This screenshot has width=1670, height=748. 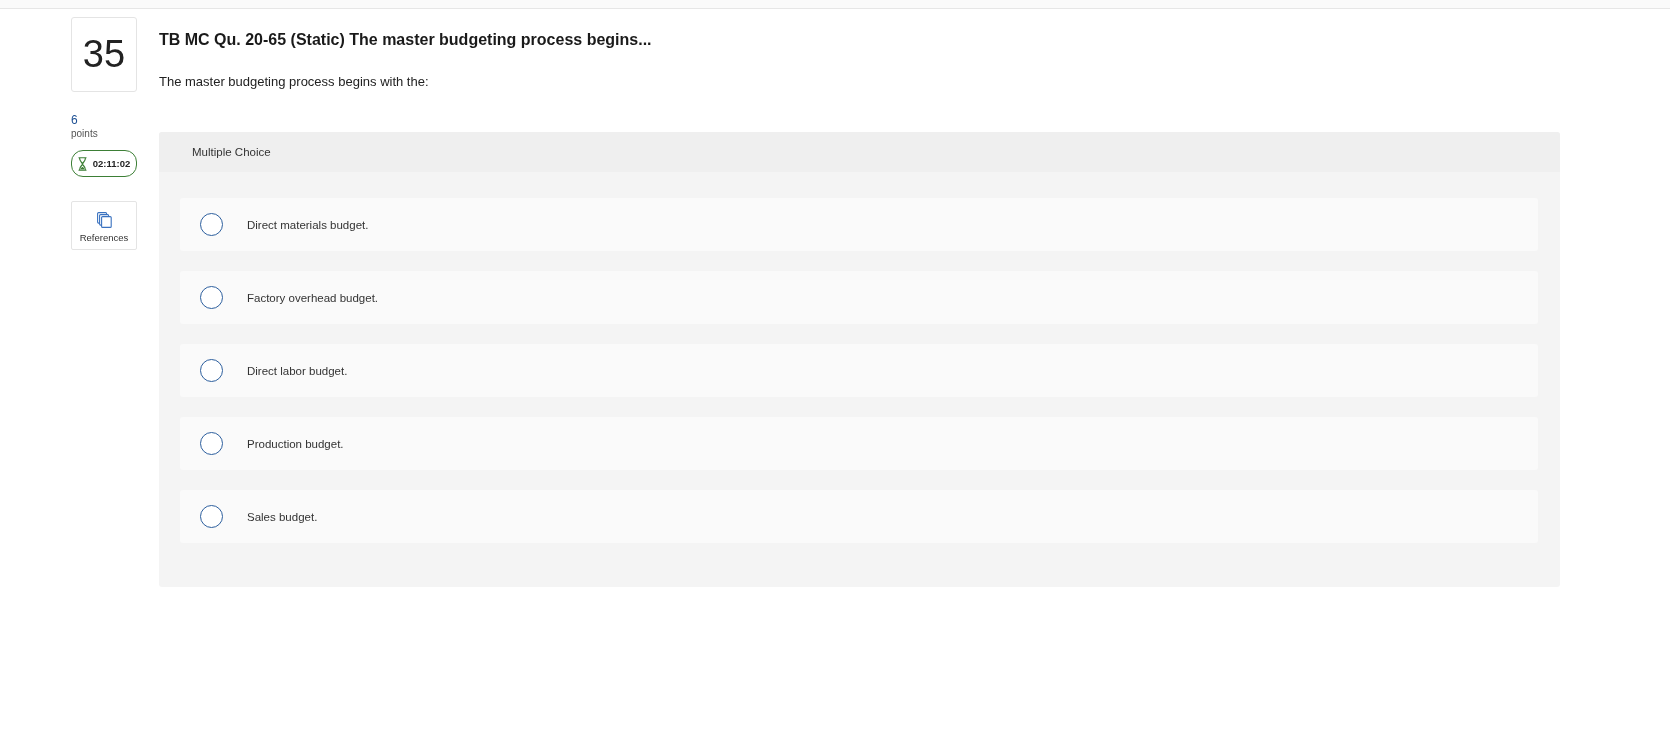 What do you see at coordinates (859, 224) in the screenshot?
I see `answer-option: Direct materials budget.` at bounding box center [859, 224].